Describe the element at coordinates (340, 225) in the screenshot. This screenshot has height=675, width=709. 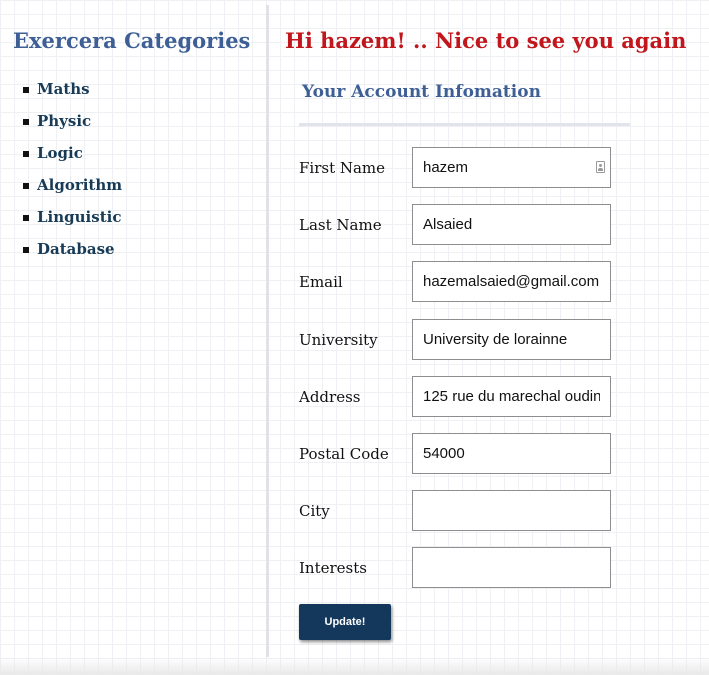
I see `last-name-label: Last Name` at that location.